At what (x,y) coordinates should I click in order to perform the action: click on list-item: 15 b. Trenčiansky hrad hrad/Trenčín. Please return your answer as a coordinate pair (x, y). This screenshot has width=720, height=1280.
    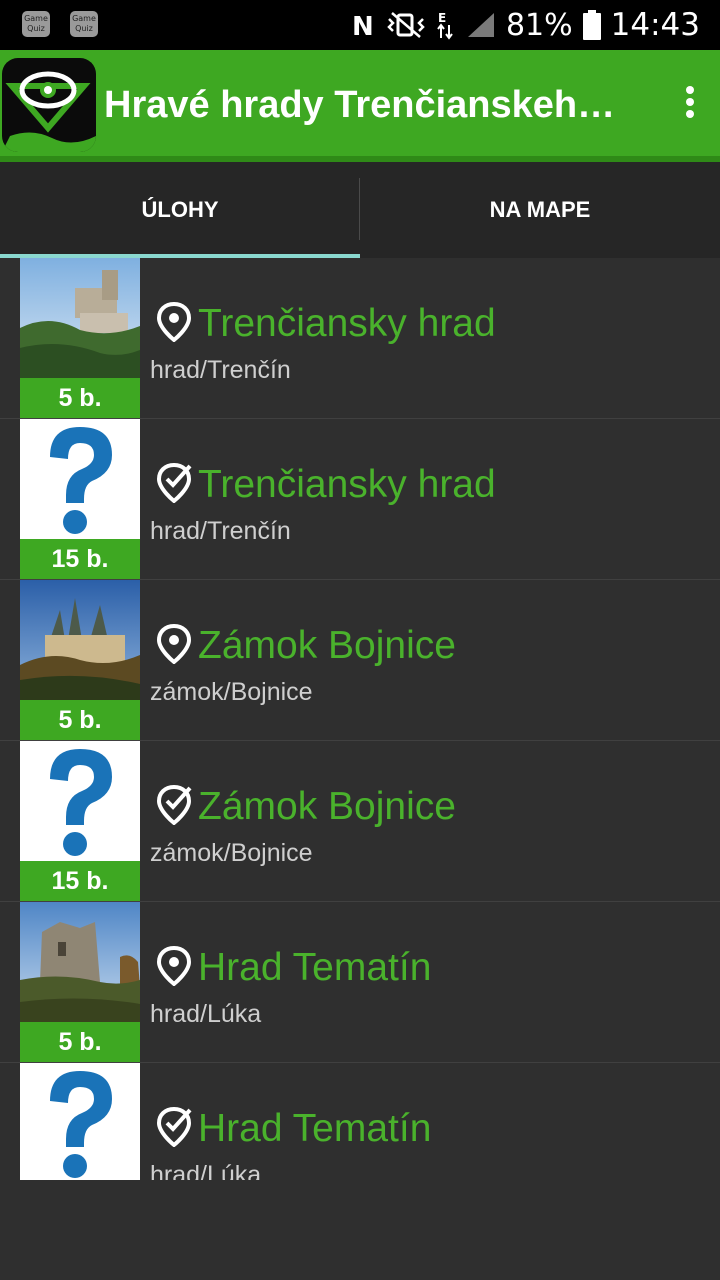
    Looking at the image, I should click on (360, 499).